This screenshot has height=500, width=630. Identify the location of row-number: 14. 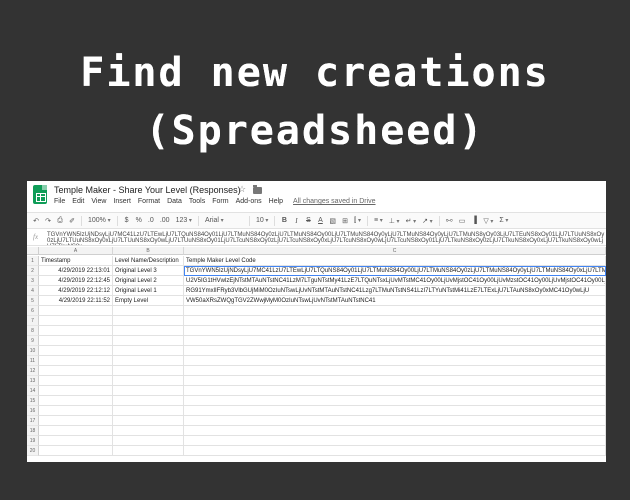
(33, 391).